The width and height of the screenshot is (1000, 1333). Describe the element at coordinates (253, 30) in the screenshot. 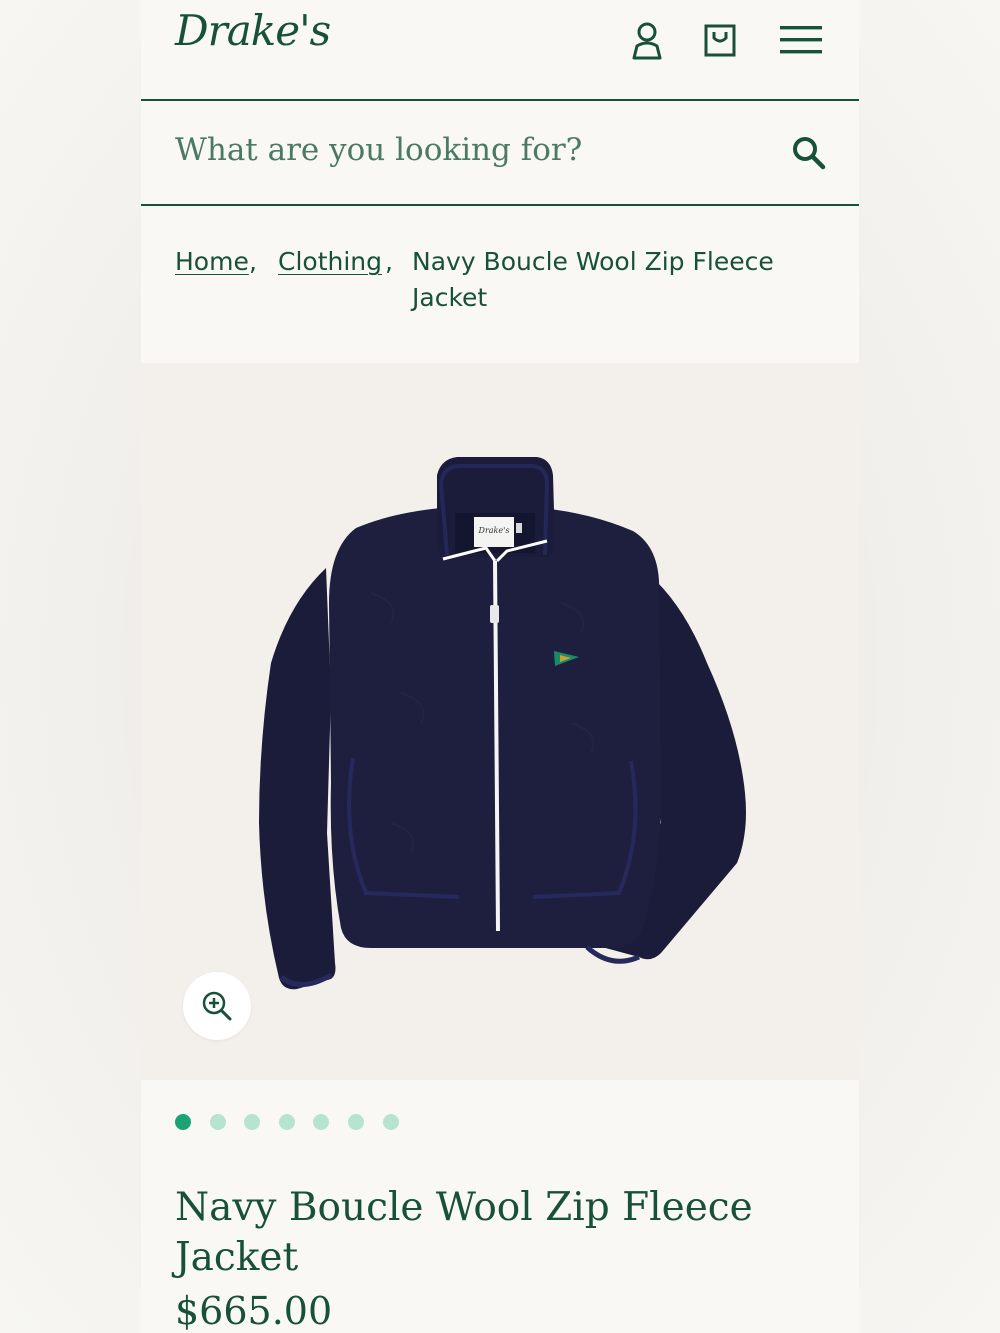

I see `brand-logo: Drake's` at that location.